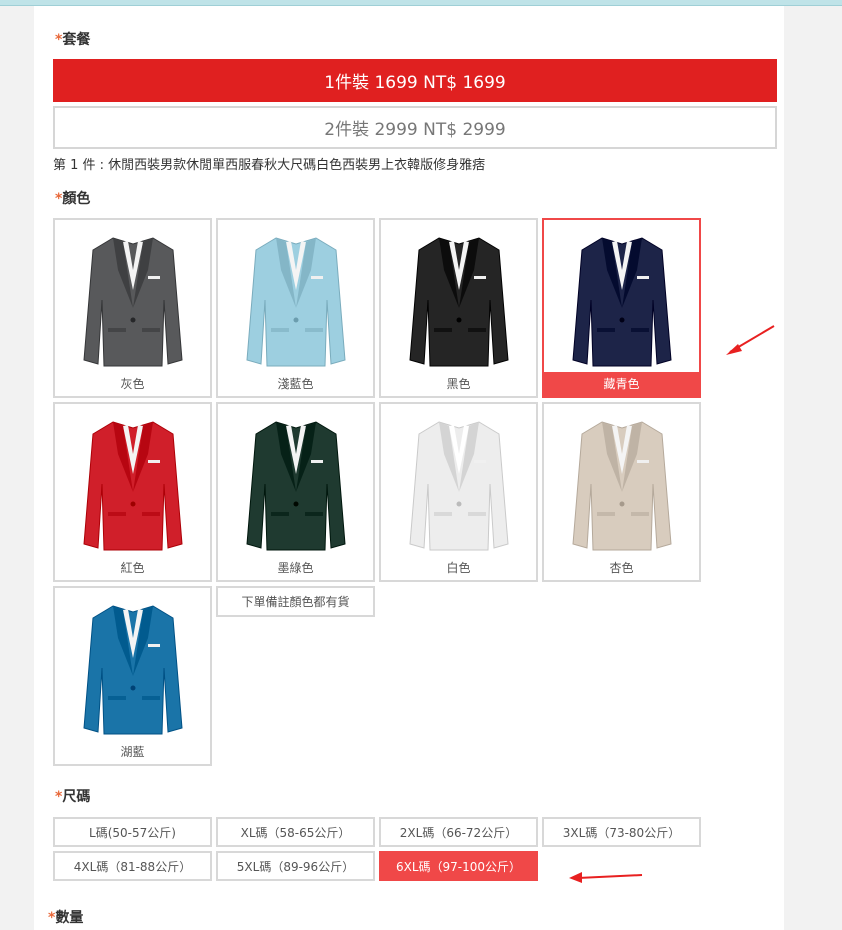  Describe the element at coordinates (295, 866) in the screenshot. I see `size-option-5xl: 5XL碼（89-96公斤）` at that location.